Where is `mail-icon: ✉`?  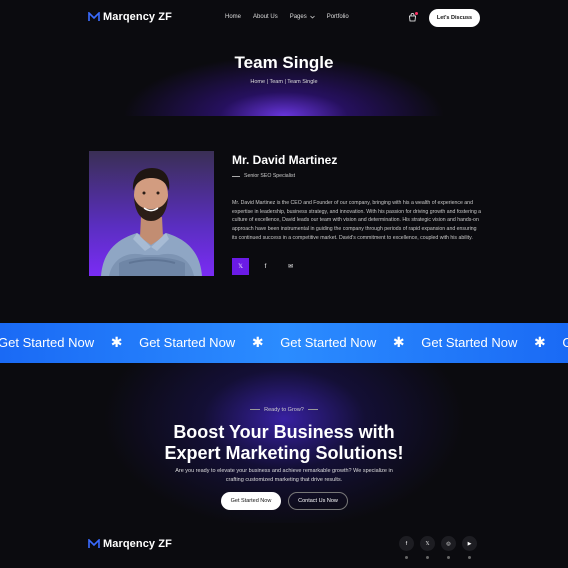
mail-icon: ✉ is located at coordinates (290, 267).